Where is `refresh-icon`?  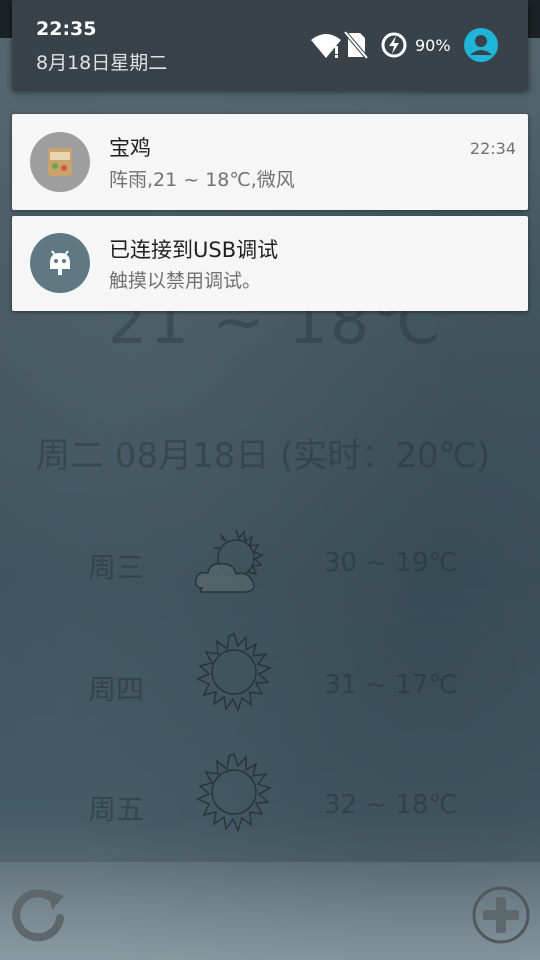 refresh-icon is located at coordinates (39, 915).